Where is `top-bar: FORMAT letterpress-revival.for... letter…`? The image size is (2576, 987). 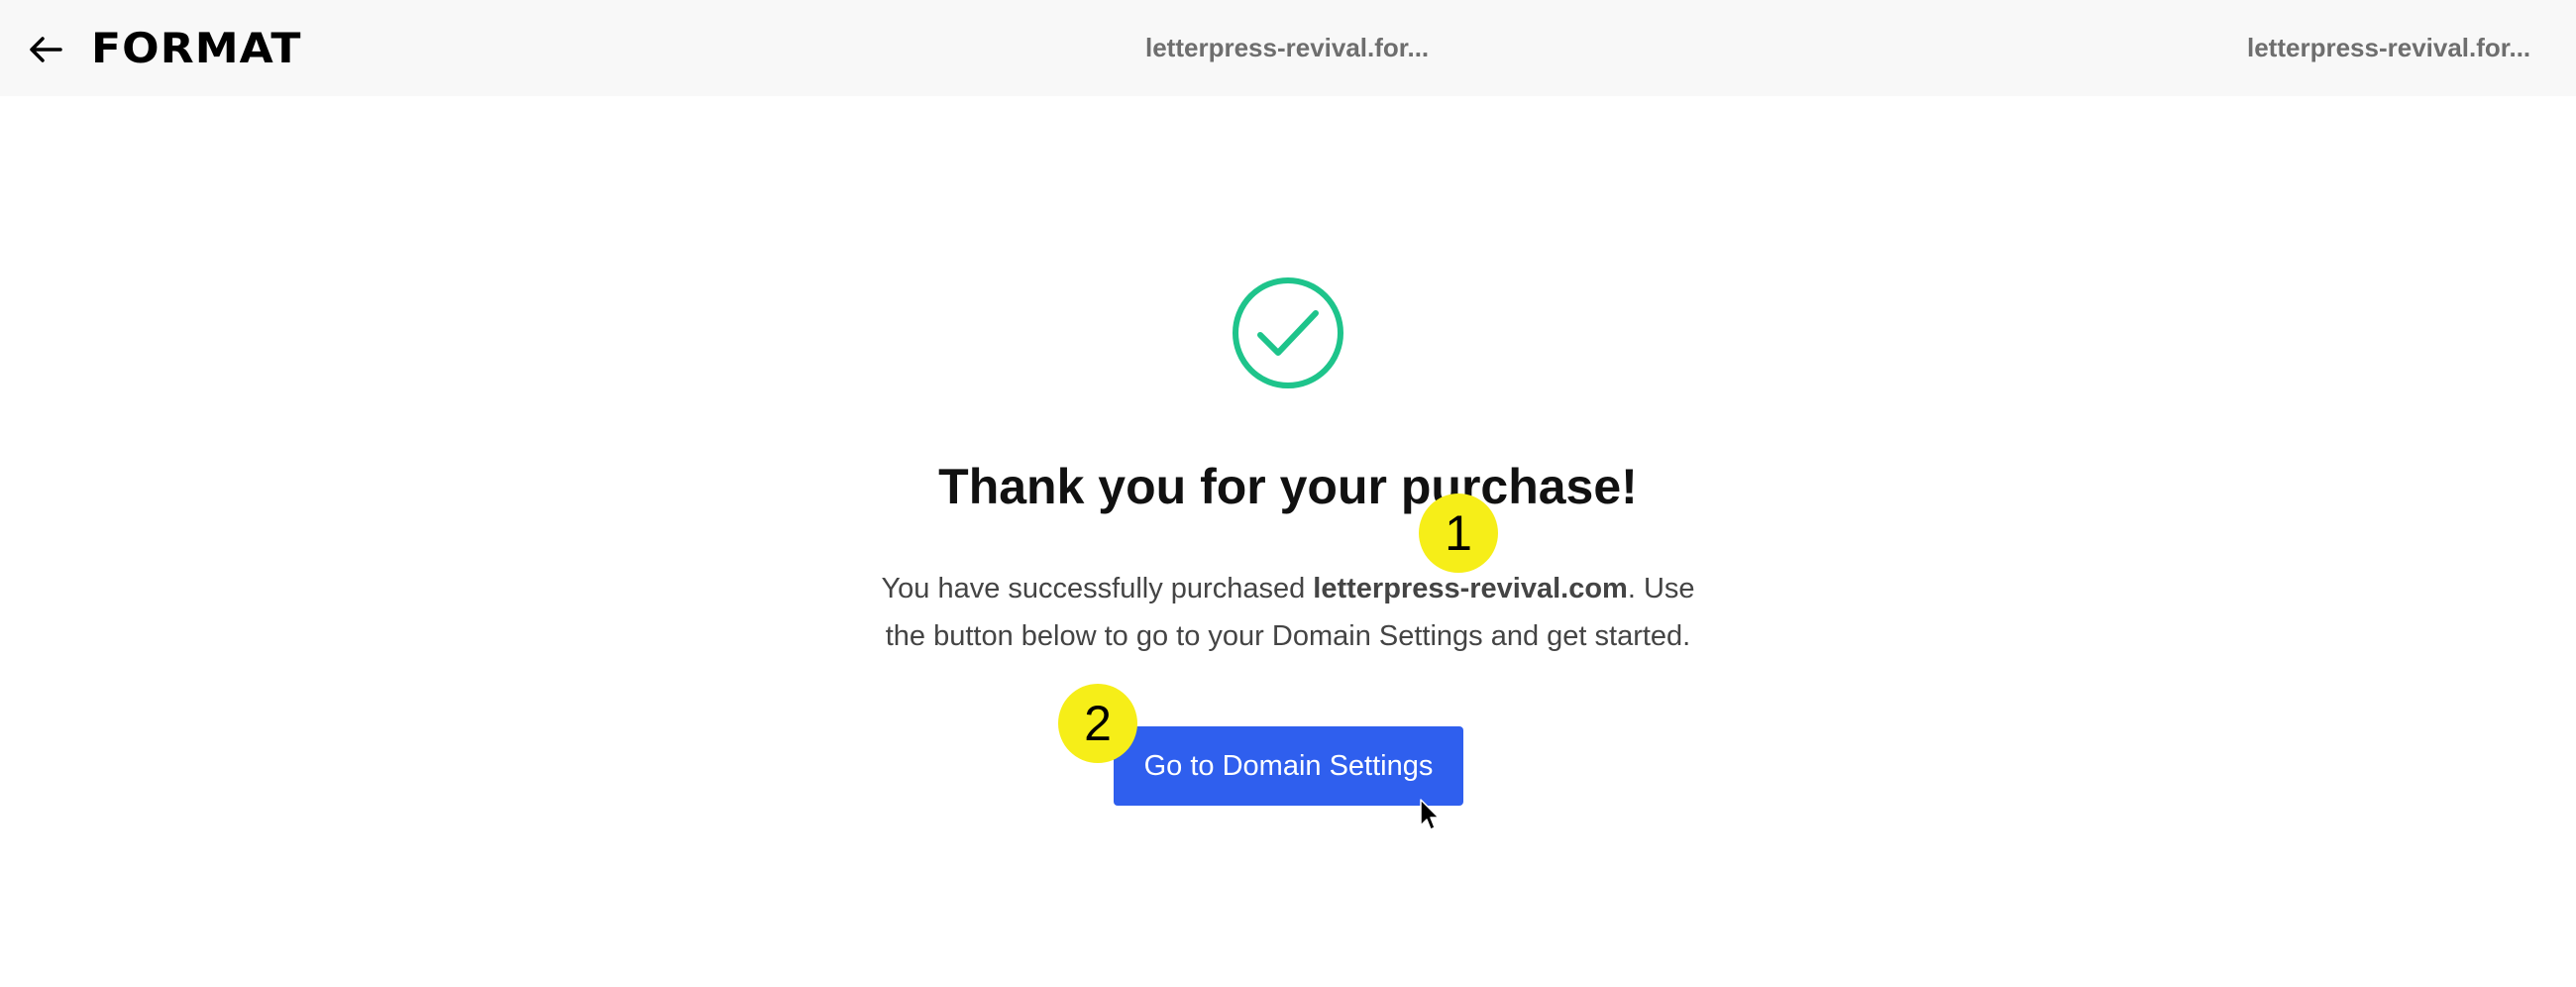
top-bar: FORMAT letterpress-revival.for... letter… is located at coordinates (1288, 48).